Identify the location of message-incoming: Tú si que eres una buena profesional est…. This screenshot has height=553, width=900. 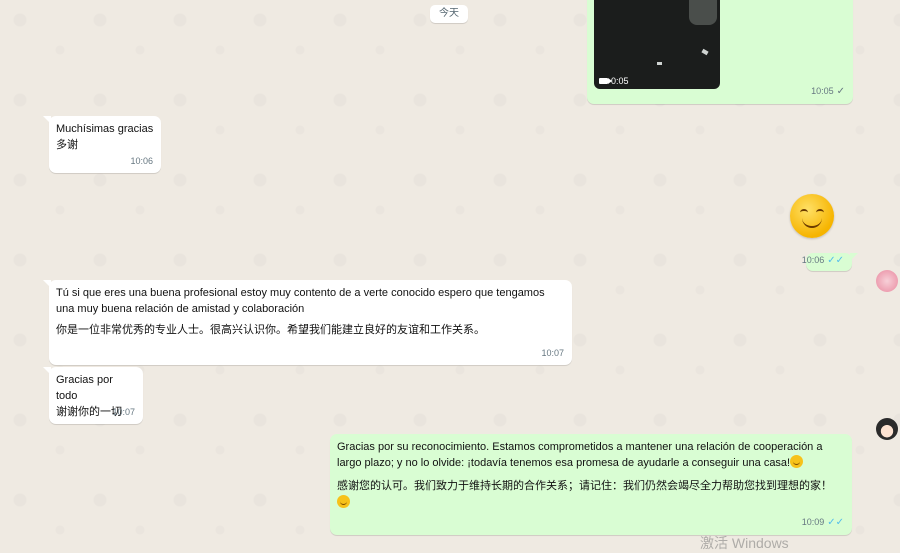
(307, 322).